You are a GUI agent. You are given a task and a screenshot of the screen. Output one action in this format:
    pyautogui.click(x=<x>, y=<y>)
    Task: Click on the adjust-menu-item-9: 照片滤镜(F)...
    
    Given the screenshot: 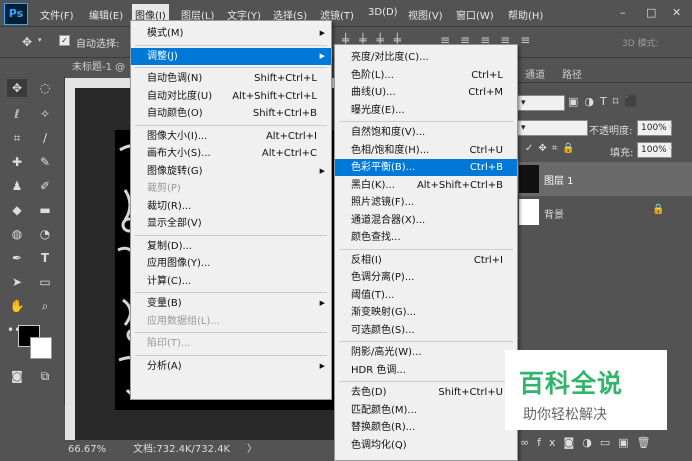 What is the action you would take?
    pyautogui.click(x=426, y=202)
    